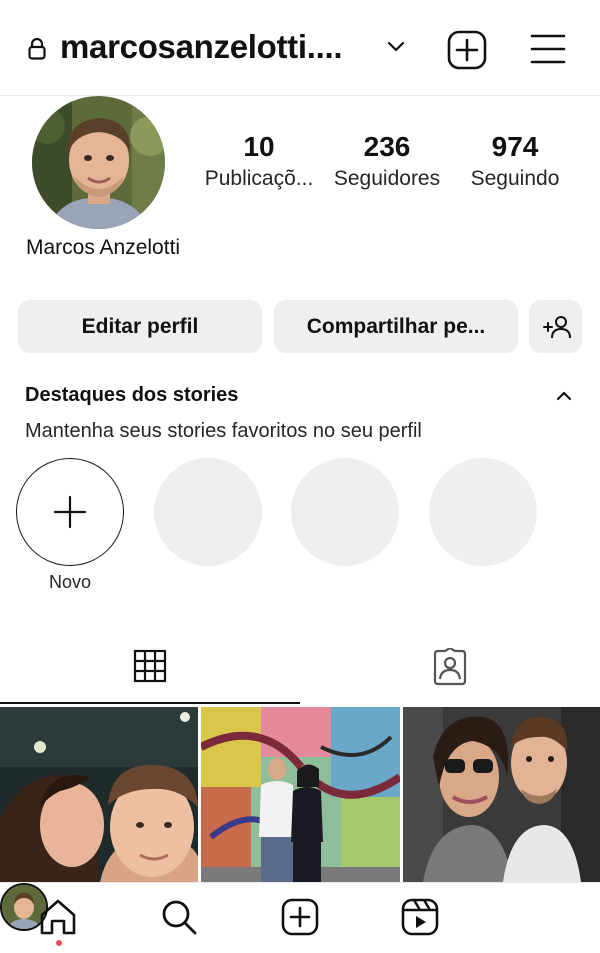 Image resolution: width=600 pixels, height=953 pixels. I want to click on followers-count: 236, so click(387, 146).